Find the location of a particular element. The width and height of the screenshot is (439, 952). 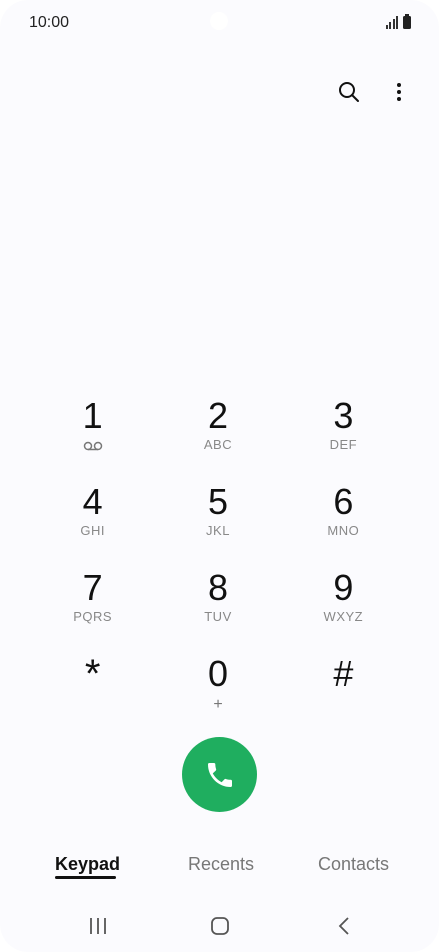

key-letters: ABC is located at coordinates (218, 444).